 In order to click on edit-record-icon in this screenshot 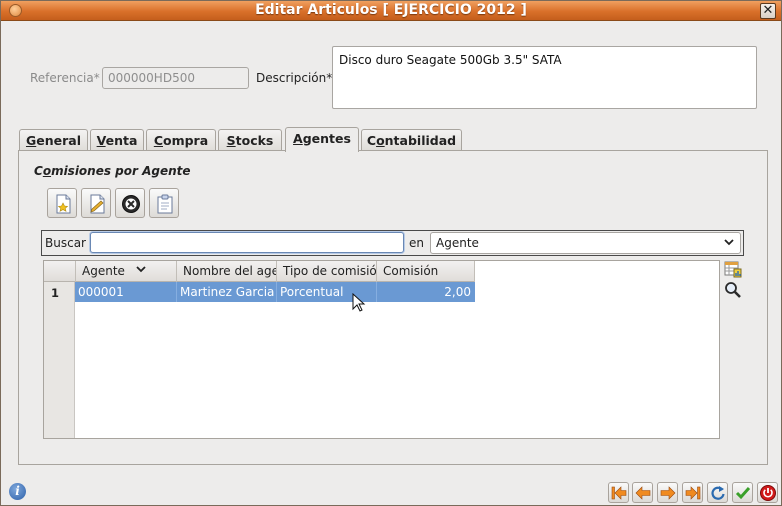, I will do `click(97, 204)`.